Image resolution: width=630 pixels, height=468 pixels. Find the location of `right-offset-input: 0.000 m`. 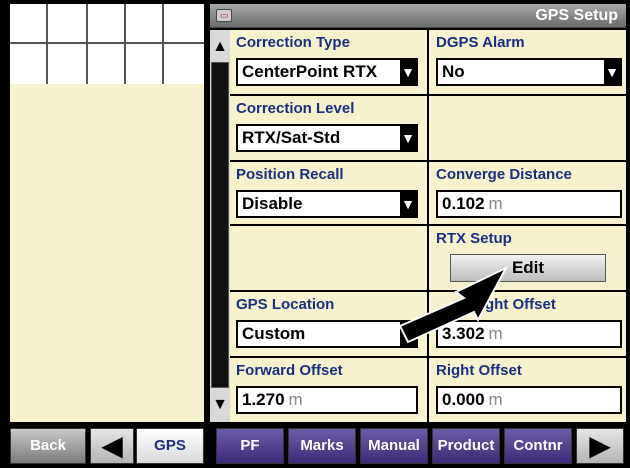

right-offset-input: 0.000 m is located at coordinates (529, 400).